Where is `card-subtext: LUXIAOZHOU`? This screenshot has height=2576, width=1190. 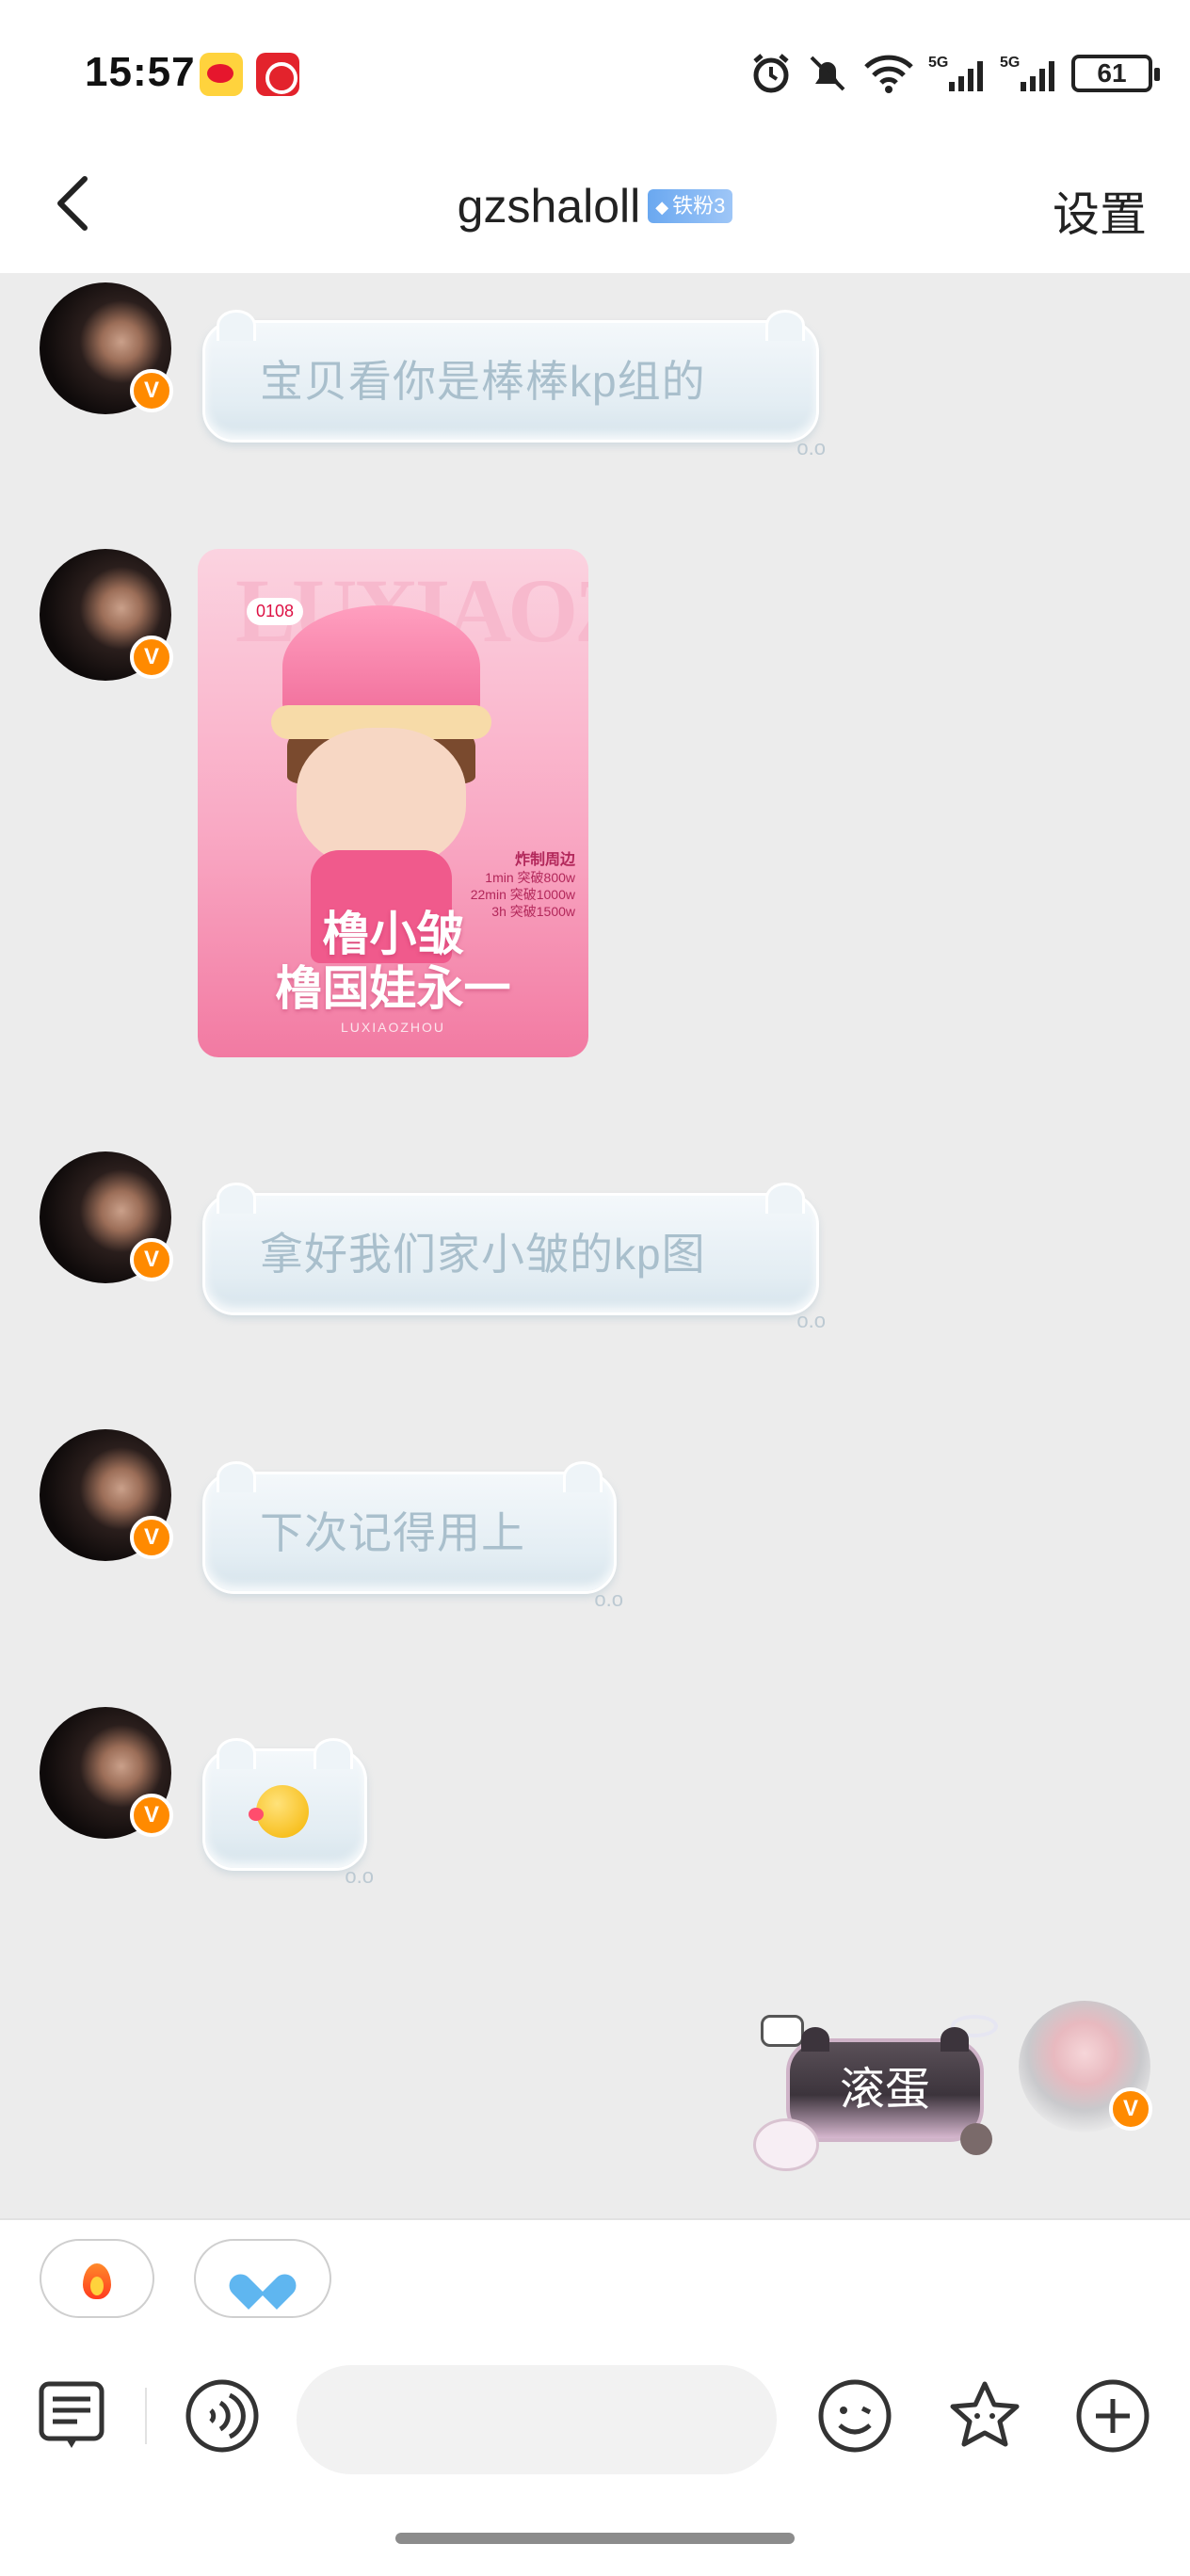
card-subtext: LUXIAOZHOU is located at coordinates (392, 1027).